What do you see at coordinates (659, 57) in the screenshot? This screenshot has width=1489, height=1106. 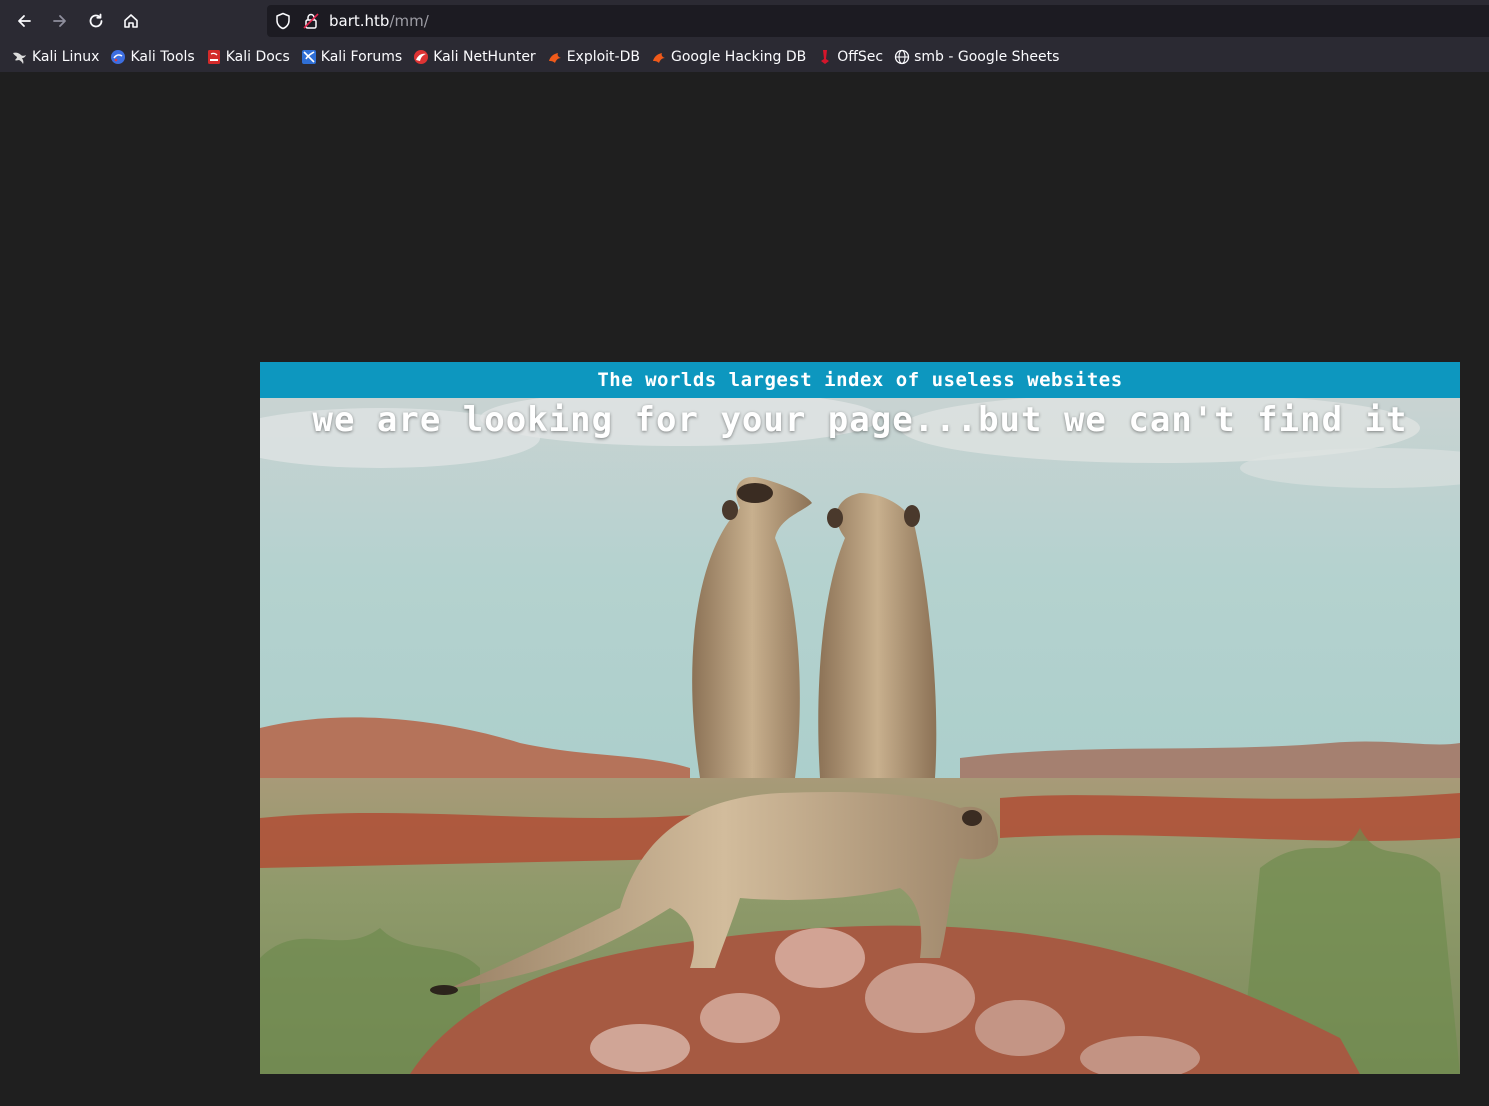 I see `ghdb-icon` at bounding box center [659, 57].